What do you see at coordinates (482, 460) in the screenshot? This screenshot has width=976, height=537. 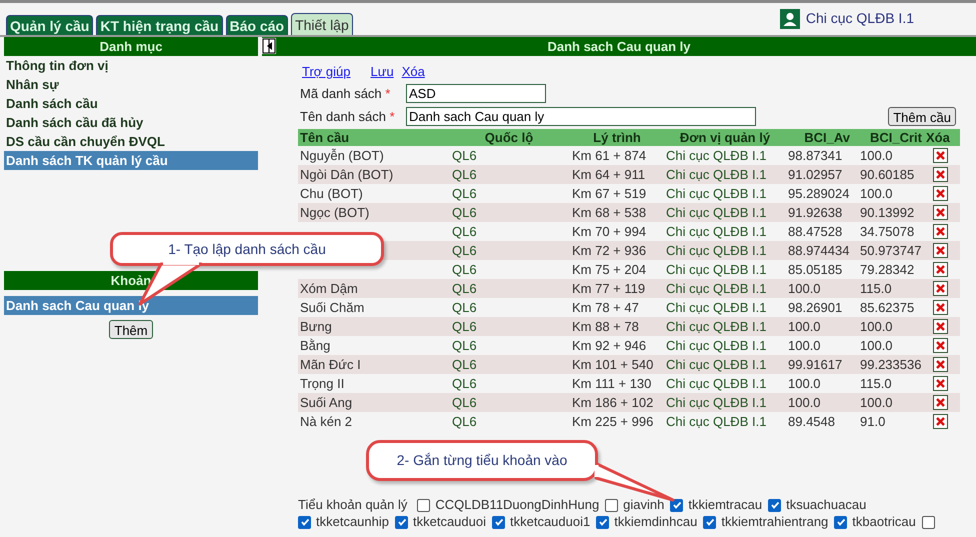 I see `callout-text: 2- Gắn từng tiểu khoản vào` at bounding box center [482, 460].